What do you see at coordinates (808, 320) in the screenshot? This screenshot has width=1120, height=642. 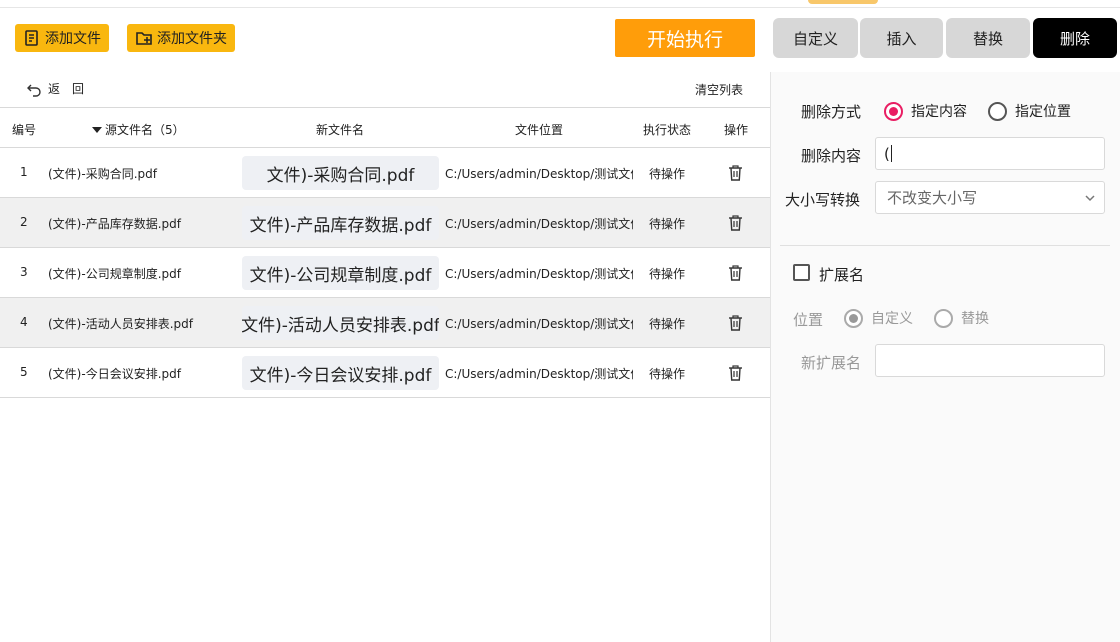 I see `position-label: 位置` at bounding box center [808, 320].